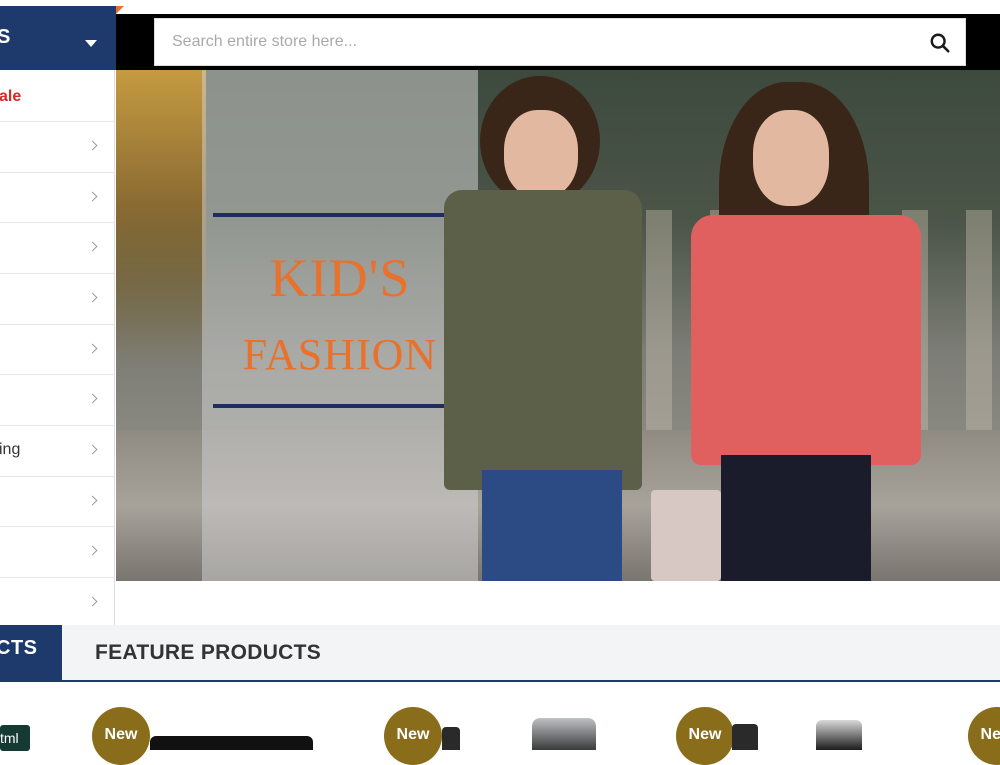 The image size is (1000, 765). What do you see at coordinates (839, 735) in the screenshot?
I see `product-image-appliance` at bounding box center [839, 735].